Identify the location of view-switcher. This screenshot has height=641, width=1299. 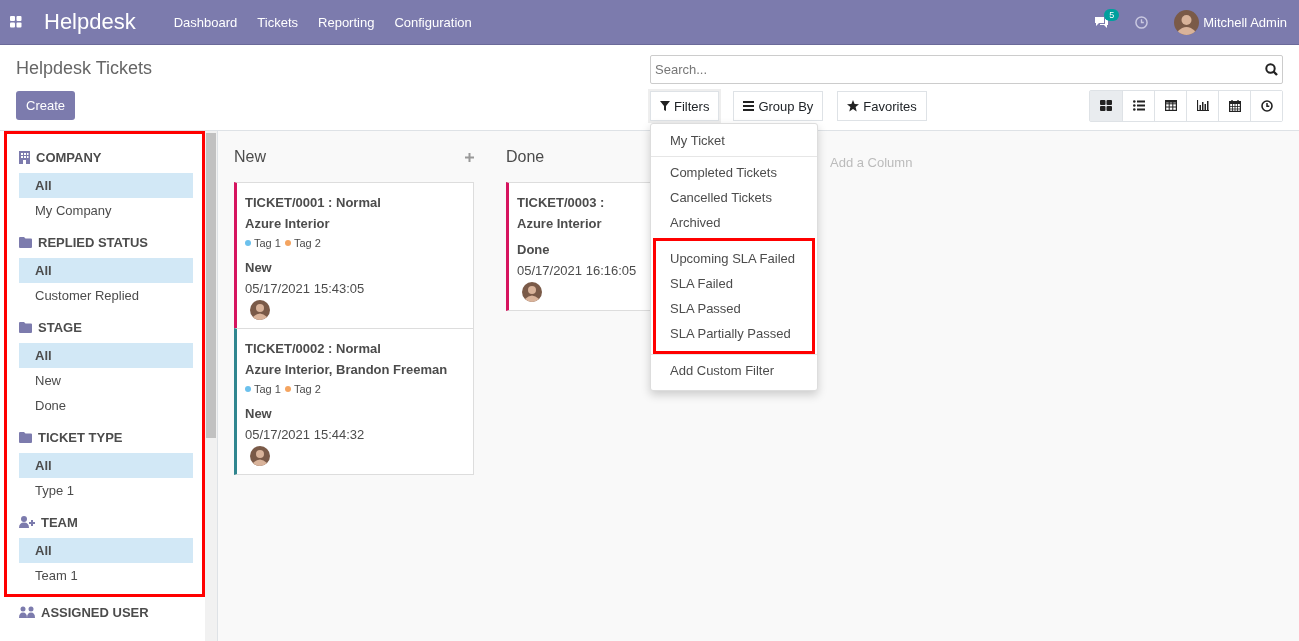
(1186, 106).